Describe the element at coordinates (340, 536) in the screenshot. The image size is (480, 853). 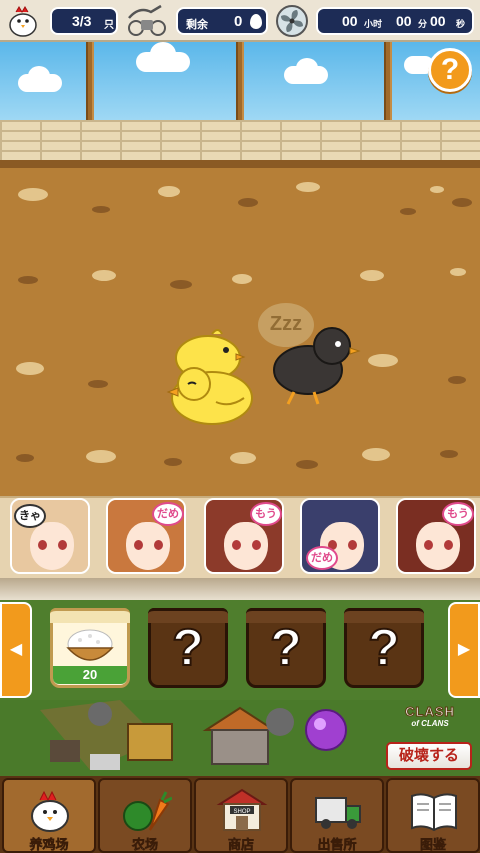
I see `character-portrait-4: だめ` at that location.